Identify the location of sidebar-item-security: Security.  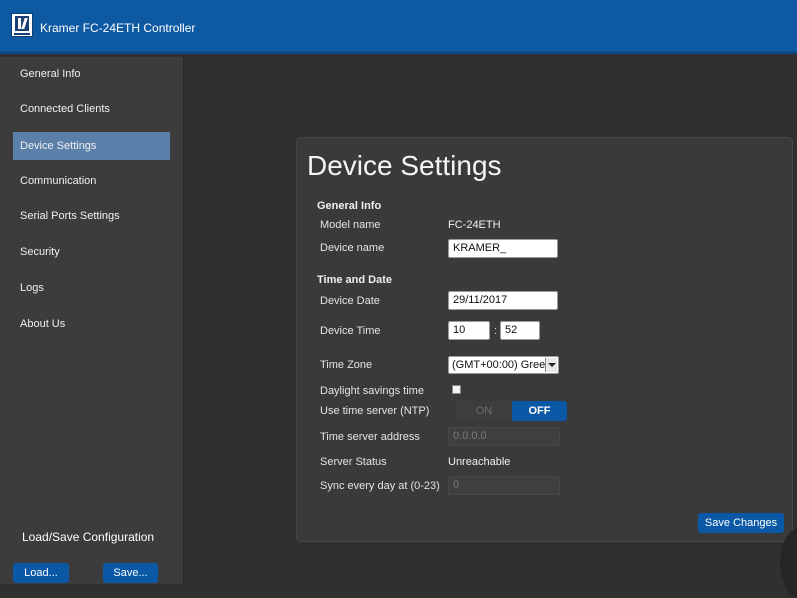
(91, 252).